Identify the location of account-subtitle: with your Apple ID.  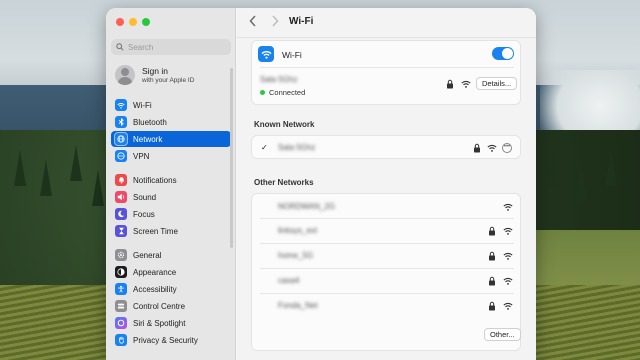
(168, 80).